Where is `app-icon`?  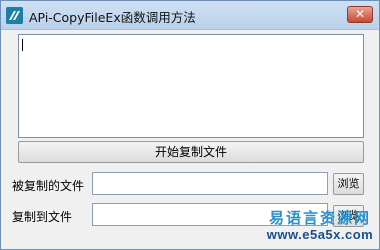 app-icon is located at coordinates (14, 15).